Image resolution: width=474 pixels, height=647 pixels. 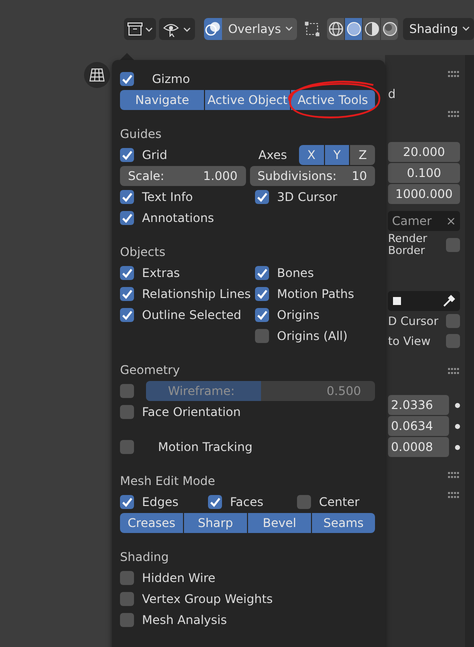 What do you see at coordinates (160, 501) in the screenshot?
I see `checkbox-label: Edges` at bounding box center [160, 501].